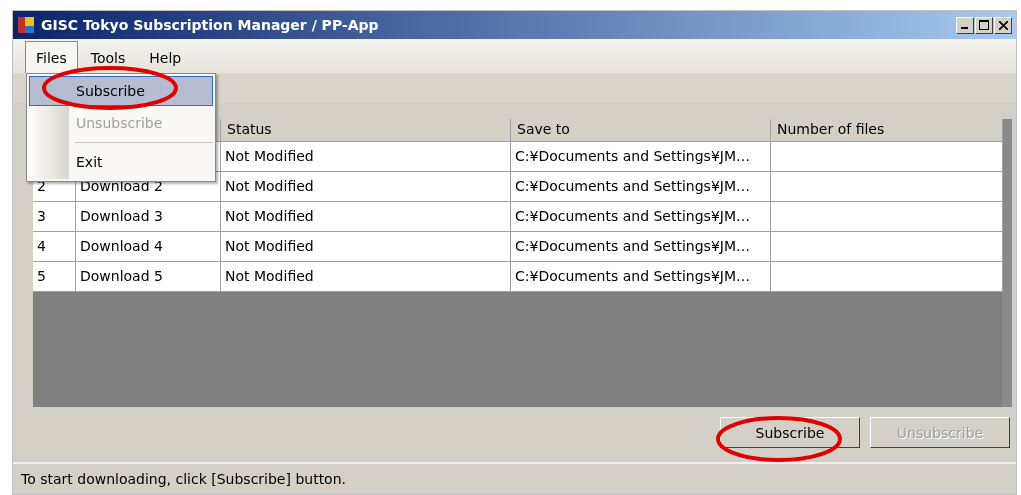 The height and width of the screenshot is (495, 1021). Describe the element at coordinates (148, 277) in the screenshot. I see `table-cell: Download 5` at that location.